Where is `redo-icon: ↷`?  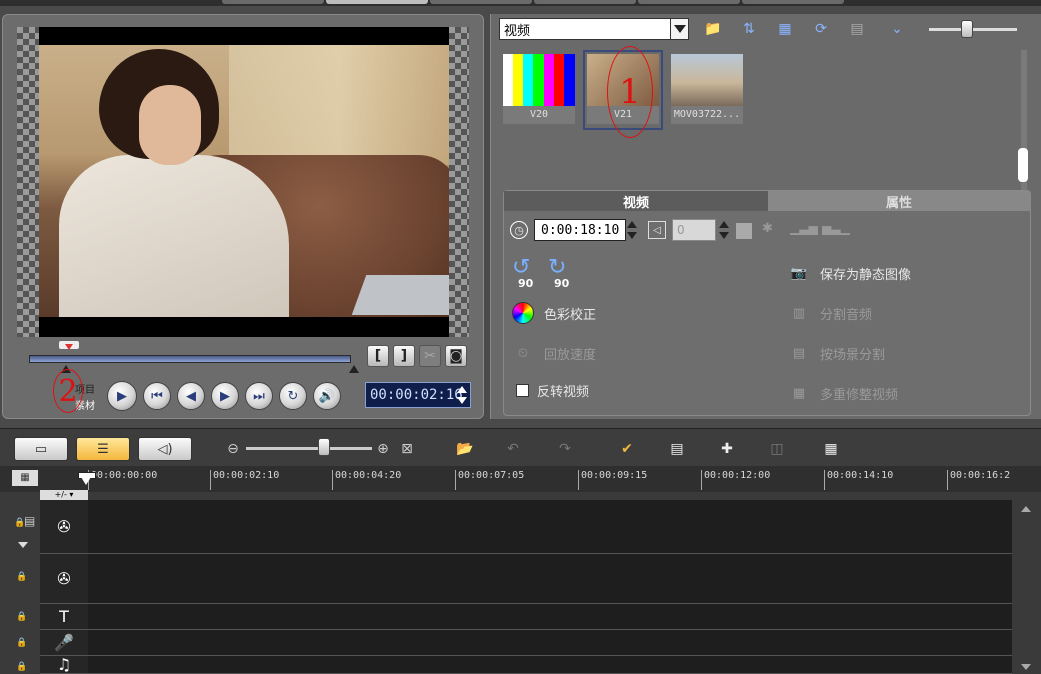
redo-icon: ↷ is located at coordinates (565, 449).